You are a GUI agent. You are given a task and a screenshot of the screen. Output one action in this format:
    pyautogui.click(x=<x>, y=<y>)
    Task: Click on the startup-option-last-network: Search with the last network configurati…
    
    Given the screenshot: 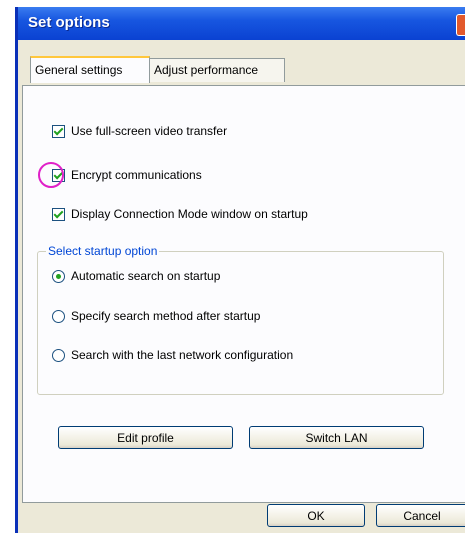 What is the action you would take?
    pyautogui.click(x=172, y=355)
    